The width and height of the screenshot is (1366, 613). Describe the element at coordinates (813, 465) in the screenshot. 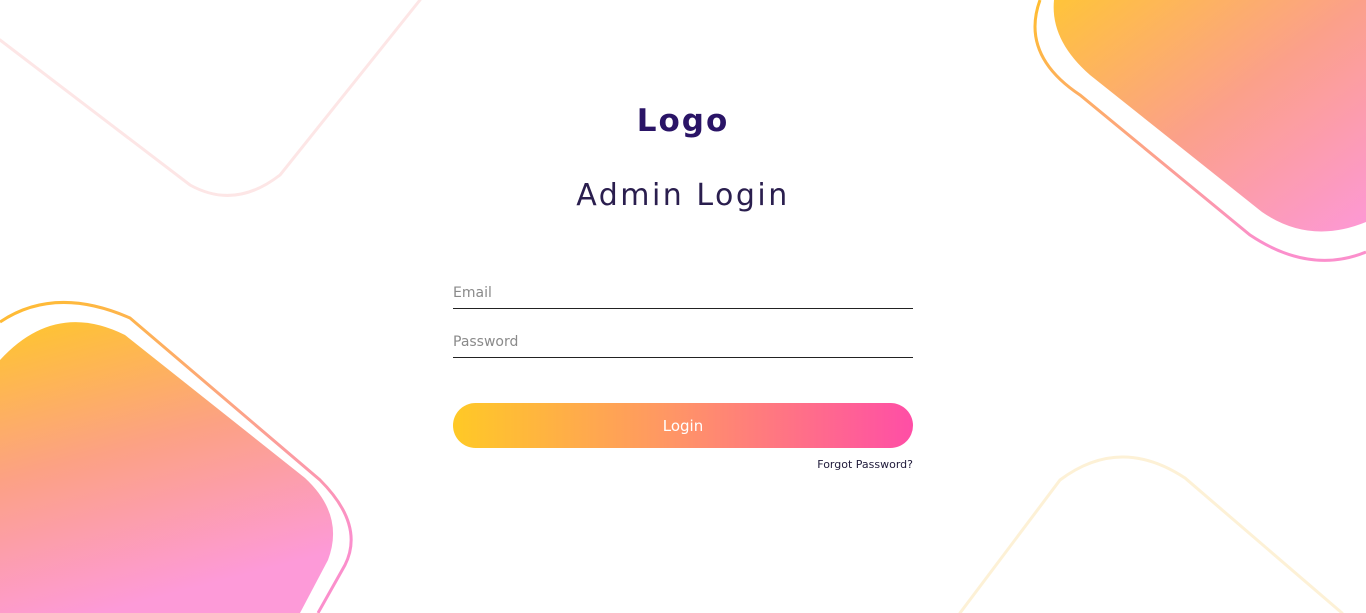

I see `forgot-password-link: Forgot Password?` at that location.